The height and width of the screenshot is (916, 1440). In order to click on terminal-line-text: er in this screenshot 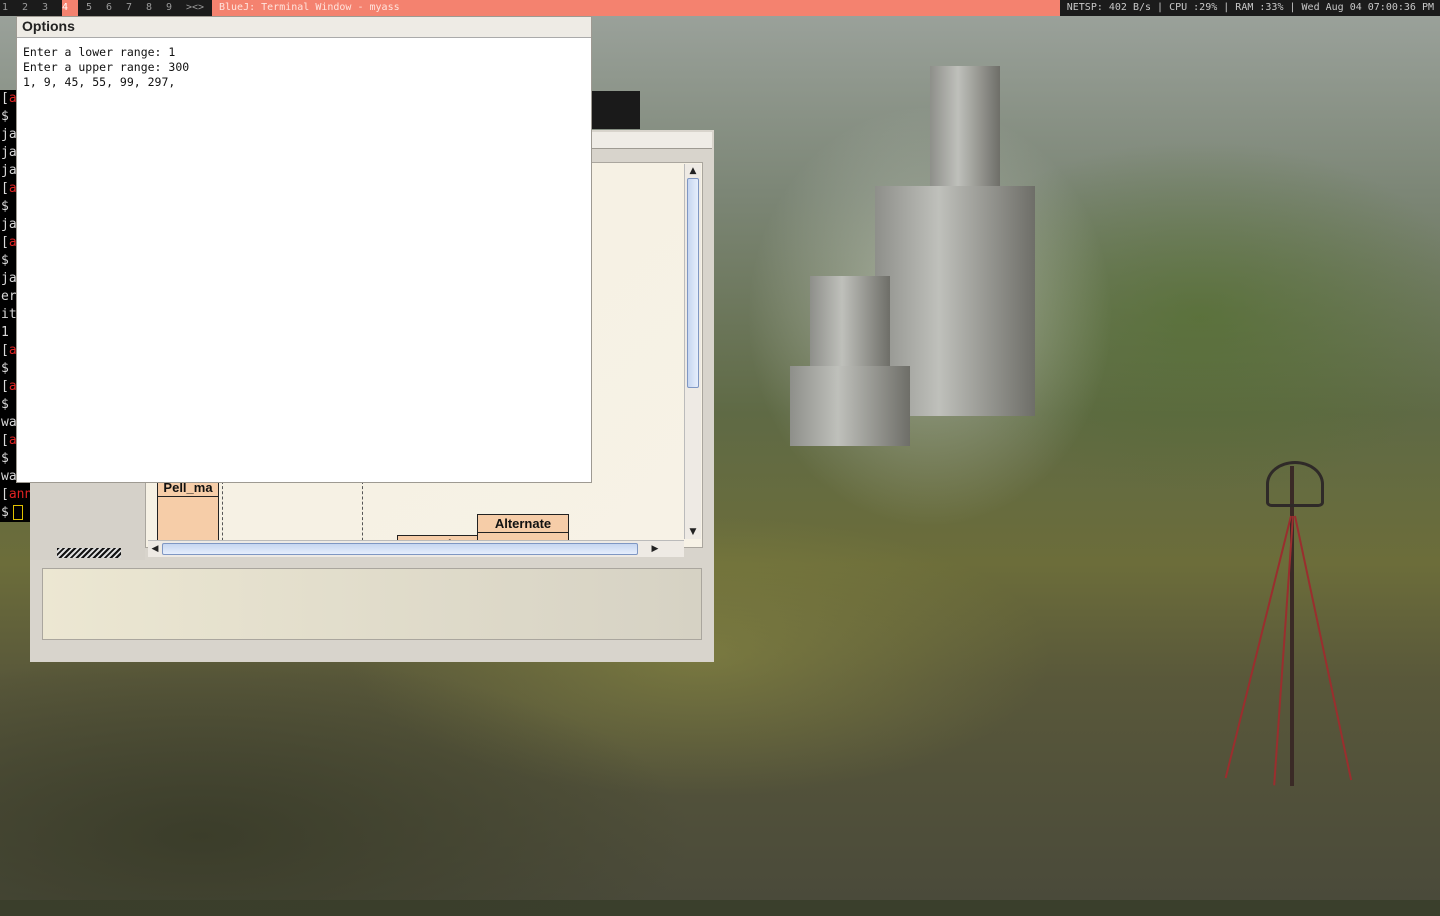, I will do `click(9, 296)`.